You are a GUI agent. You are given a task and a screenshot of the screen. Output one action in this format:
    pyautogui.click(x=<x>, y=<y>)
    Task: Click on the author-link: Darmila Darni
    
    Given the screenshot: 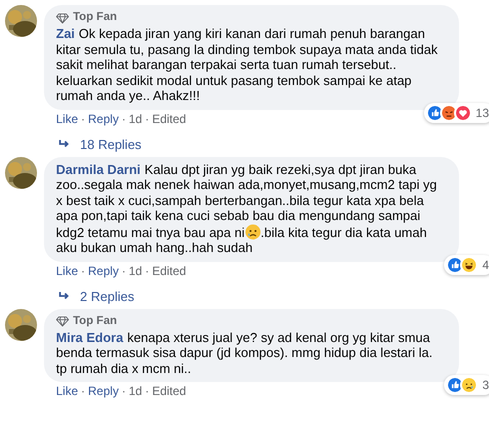 What is the action you would take?
    pyautogui.click(x=98, y=169)
    